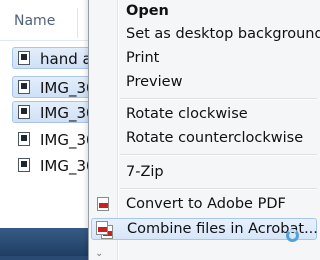  I want to click on file-name: hand a, so click(66, 59).